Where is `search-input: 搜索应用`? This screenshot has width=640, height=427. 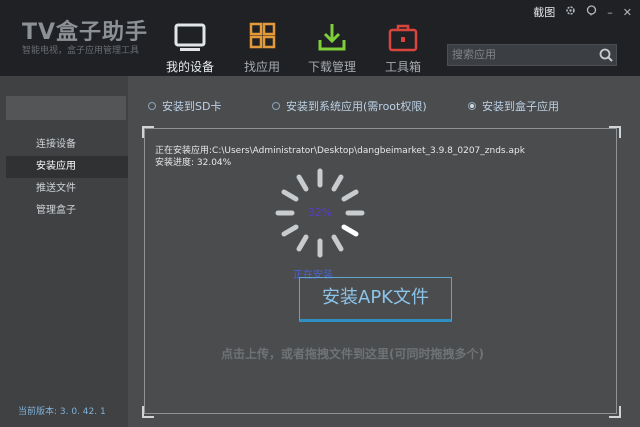 search-input: 搜索应用 is located at coordinates (532, 55).